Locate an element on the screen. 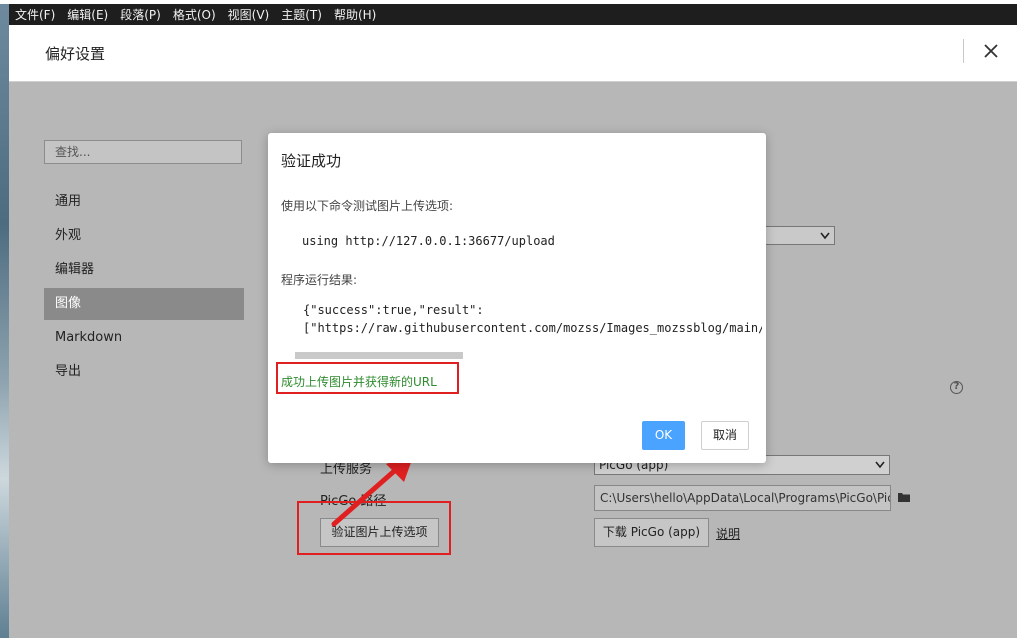  menu-paragraph: 段落(P) is located at coordinates (140, 14).